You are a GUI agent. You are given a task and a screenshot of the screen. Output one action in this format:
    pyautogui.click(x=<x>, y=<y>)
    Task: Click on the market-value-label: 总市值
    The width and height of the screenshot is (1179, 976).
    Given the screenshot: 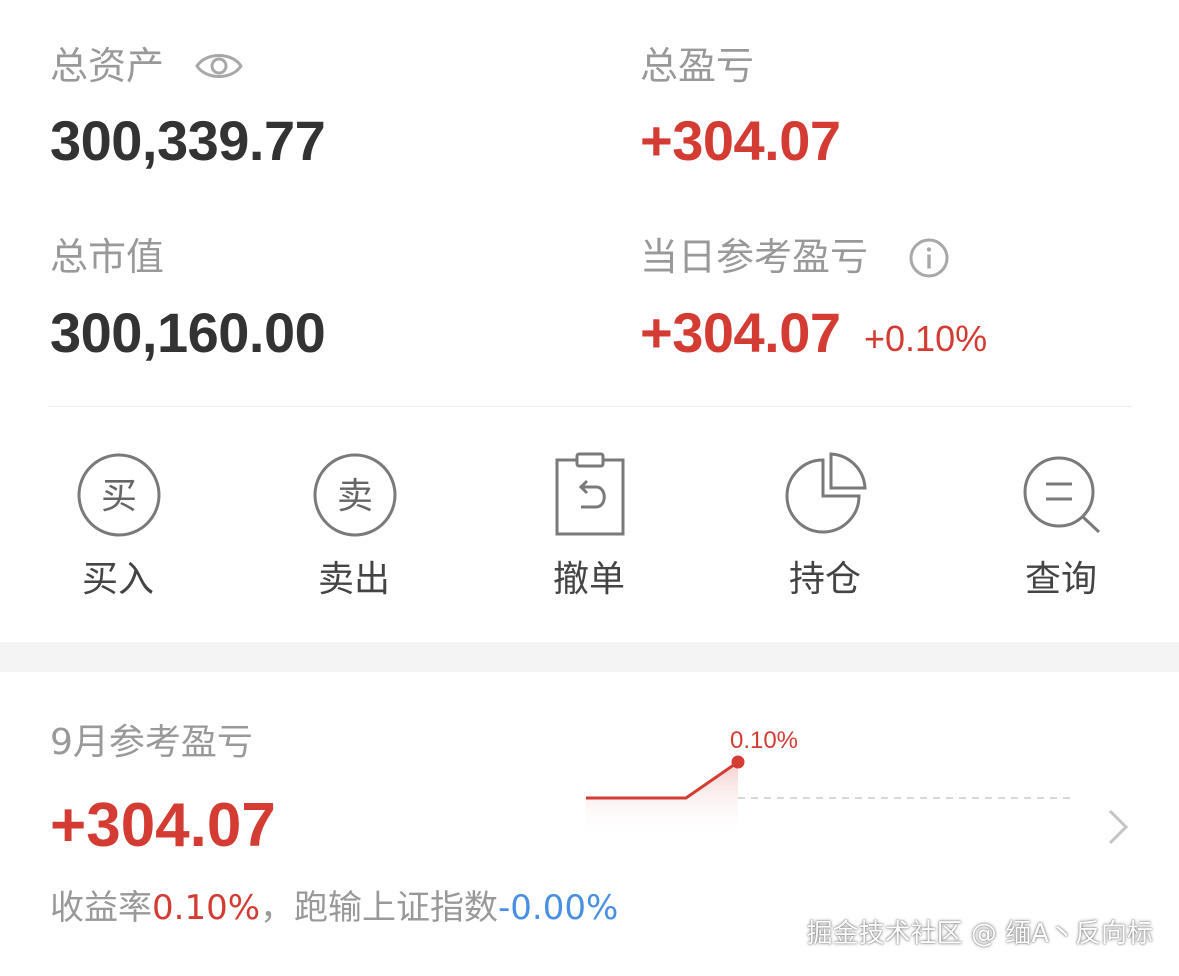 What is the action you would take?
    pyautogui.click(x=107, y=257)
    